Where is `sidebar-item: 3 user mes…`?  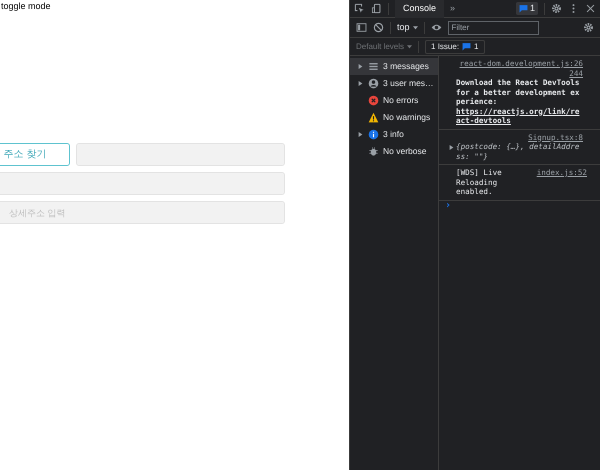
sidebar-item: 3 user mes… is located at coordinates (394, 83).